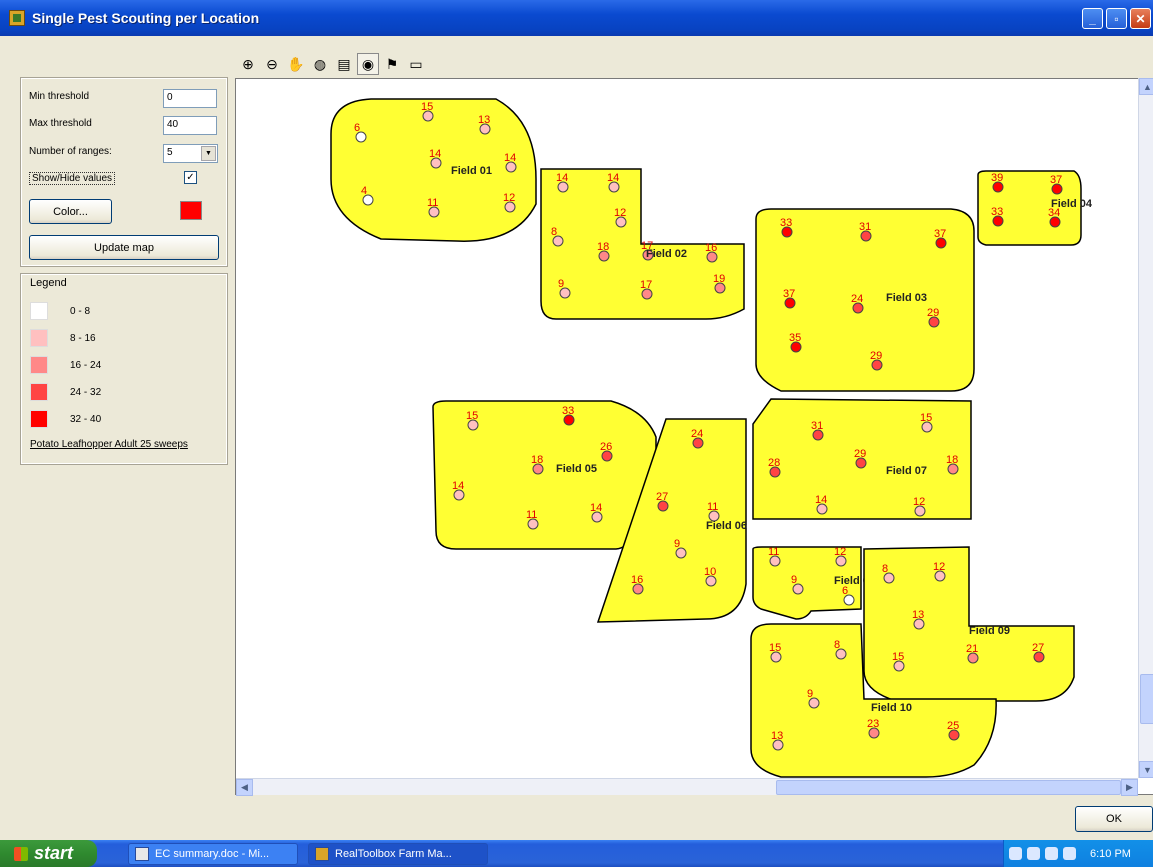  I want to click on point-value-label: 12, so click(509, 198).